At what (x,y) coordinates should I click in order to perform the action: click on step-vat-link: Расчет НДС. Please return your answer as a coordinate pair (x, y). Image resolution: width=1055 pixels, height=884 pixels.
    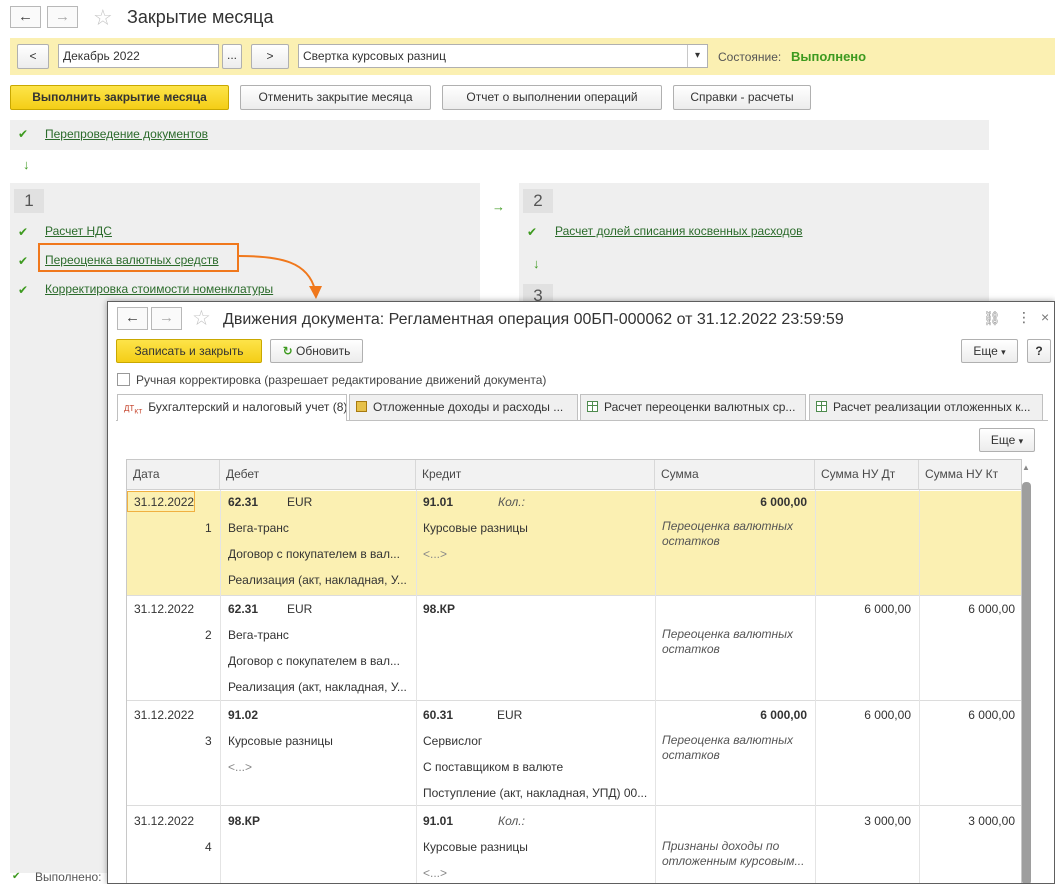
    Looking at the image, I should click on (78, 231).